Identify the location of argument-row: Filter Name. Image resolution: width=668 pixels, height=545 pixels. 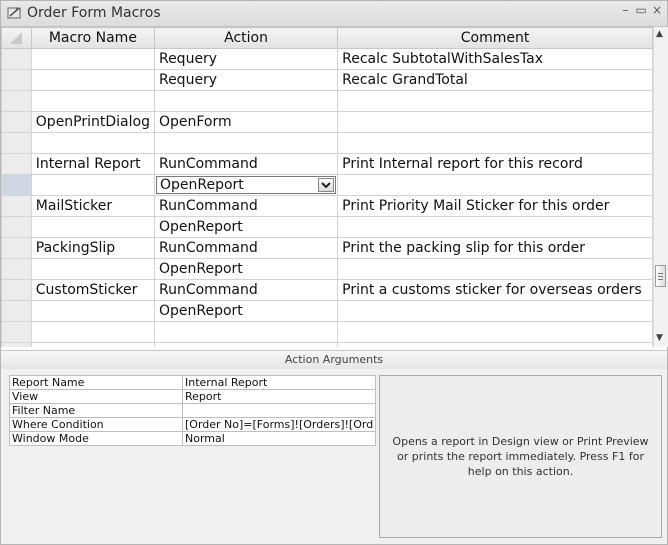
(193, 410).